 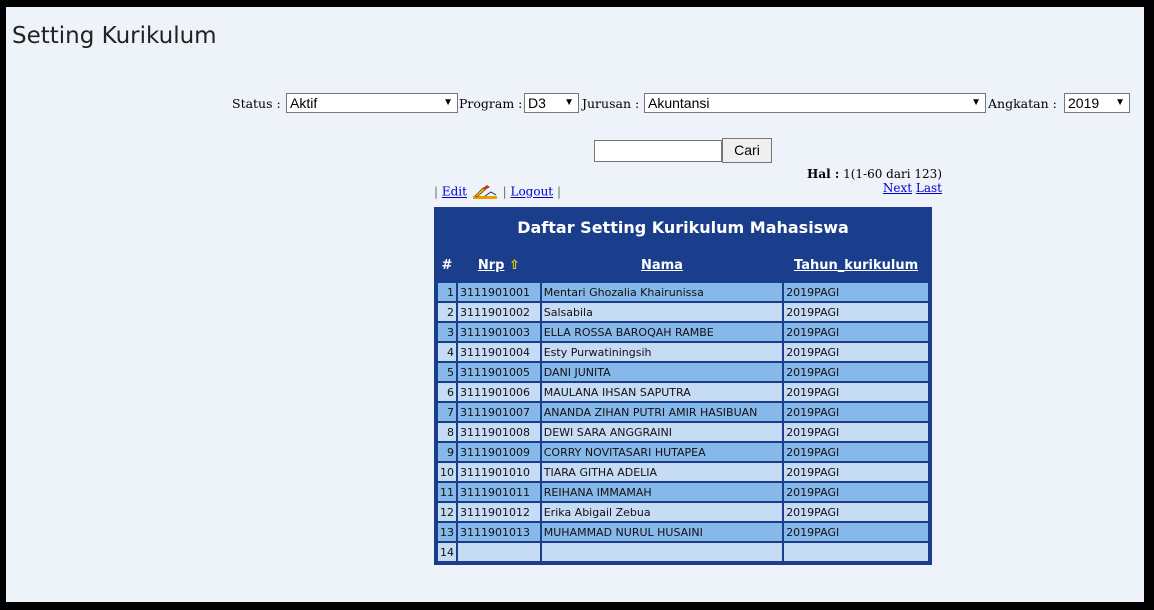 I want to click on column-header-nrp: Nrp ⇧, so click(x=499, y=265).